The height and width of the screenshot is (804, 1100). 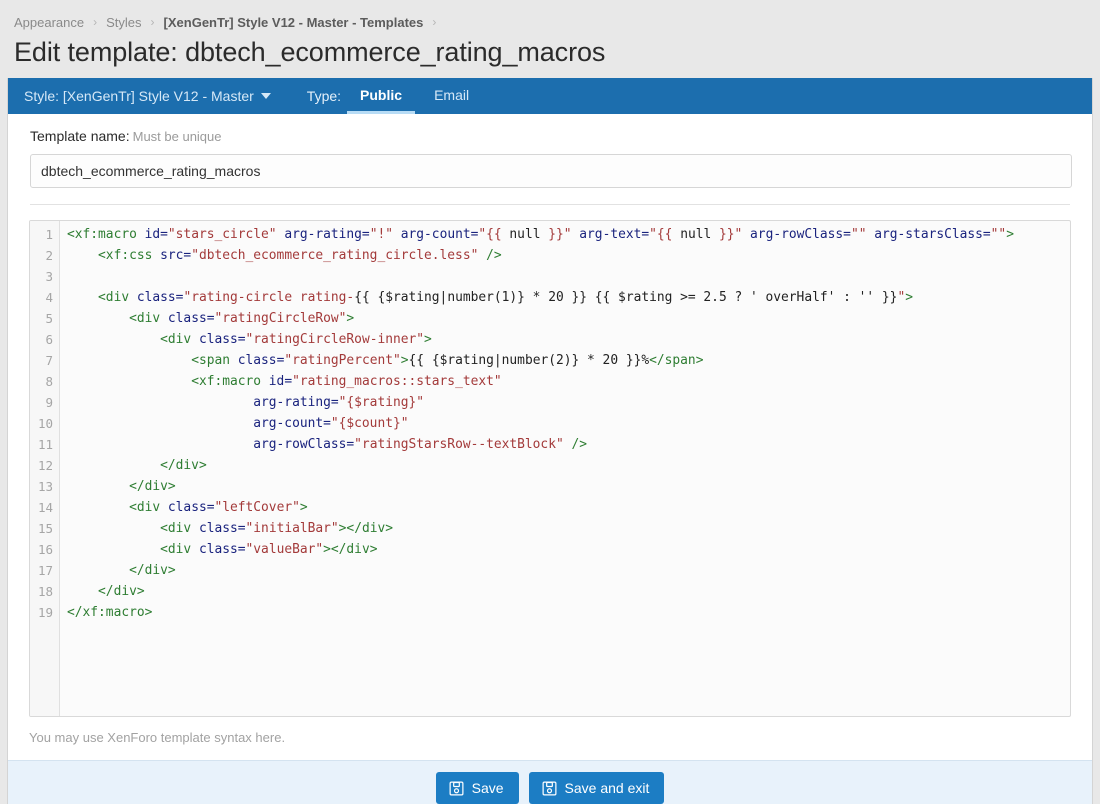 What do you see at coordinates (342, 360) in the screenshot?
I see `code-token: "ratingPercent"` at bounding box center [342, 360].